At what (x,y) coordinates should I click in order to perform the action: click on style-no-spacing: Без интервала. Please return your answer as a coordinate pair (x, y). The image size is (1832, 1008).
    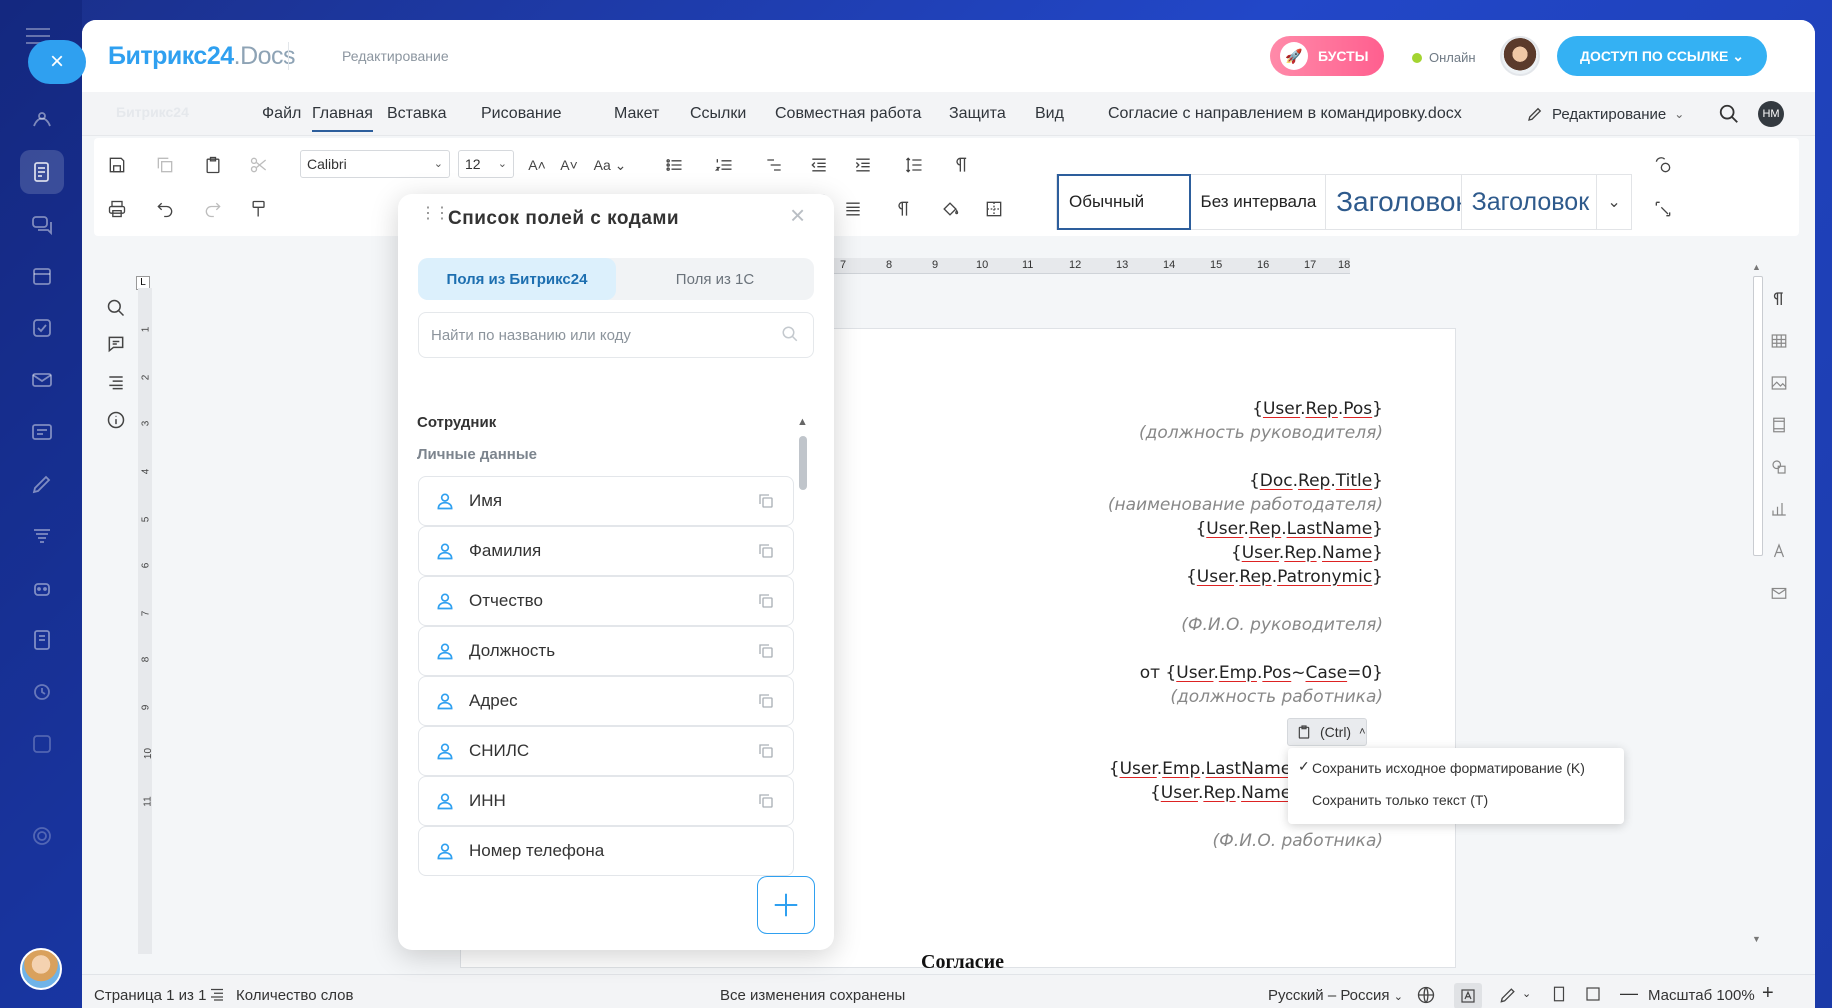
    Looking at the image, I should click on (1259, 202).